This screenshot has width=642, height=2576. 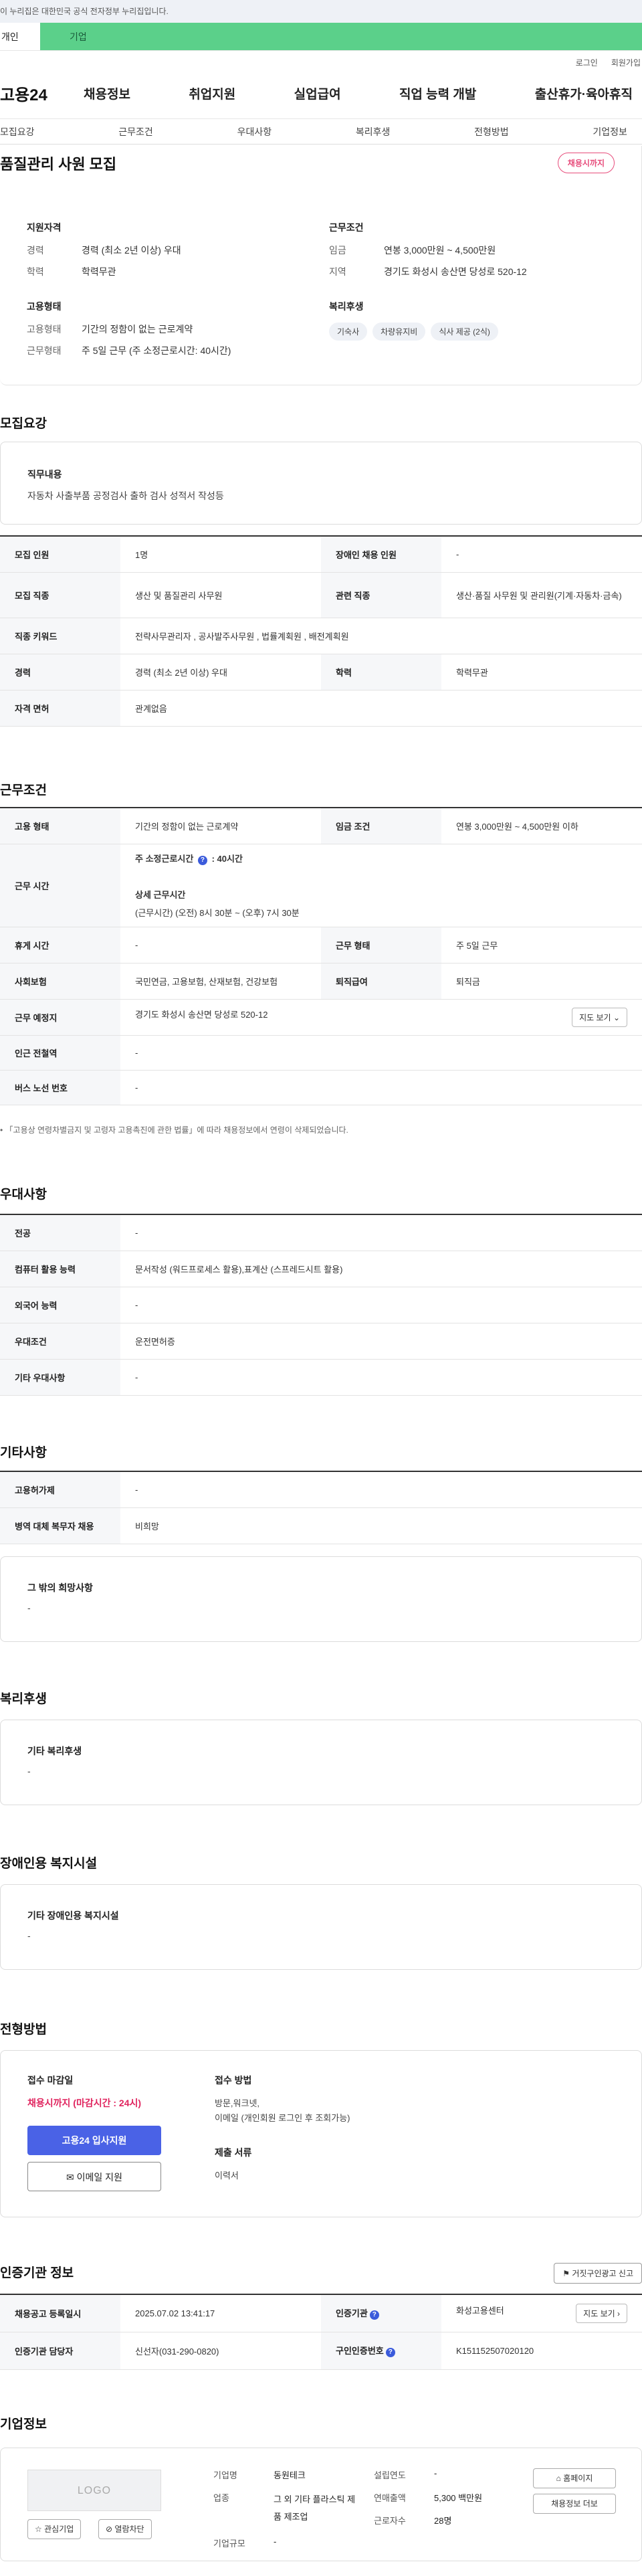 I want to click on cell-value: 생산 및 품질관리 사무원, so click(x=220, y=595).